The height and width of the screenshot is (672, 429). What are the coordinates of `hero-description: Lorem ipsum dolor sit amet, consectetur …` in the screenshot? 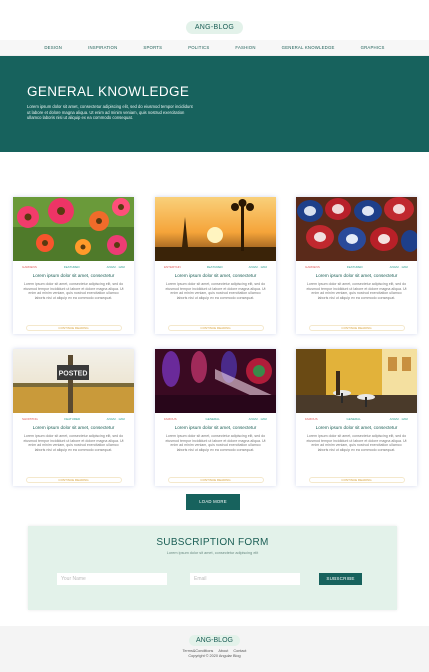 It's located at (110, 112).